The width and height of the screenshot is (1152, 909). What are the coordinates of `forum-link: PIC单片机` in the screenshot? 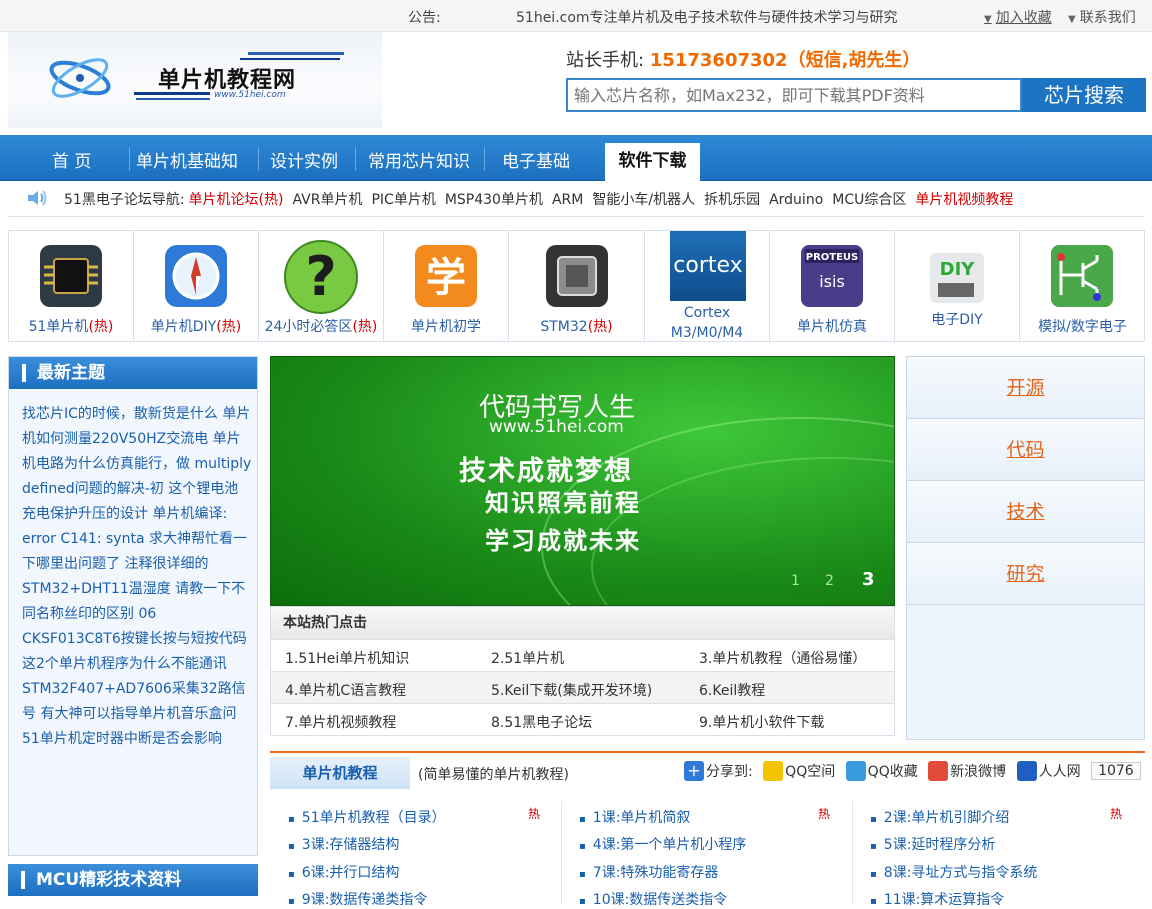 It's located at (403, 200).